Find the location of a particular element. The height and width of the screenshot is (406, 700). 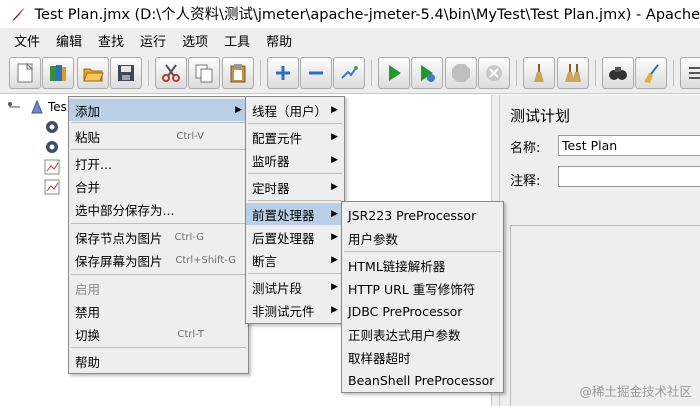

submenu-item-threads: 线程（用户） ▶ is located at coordinates (295, 110).